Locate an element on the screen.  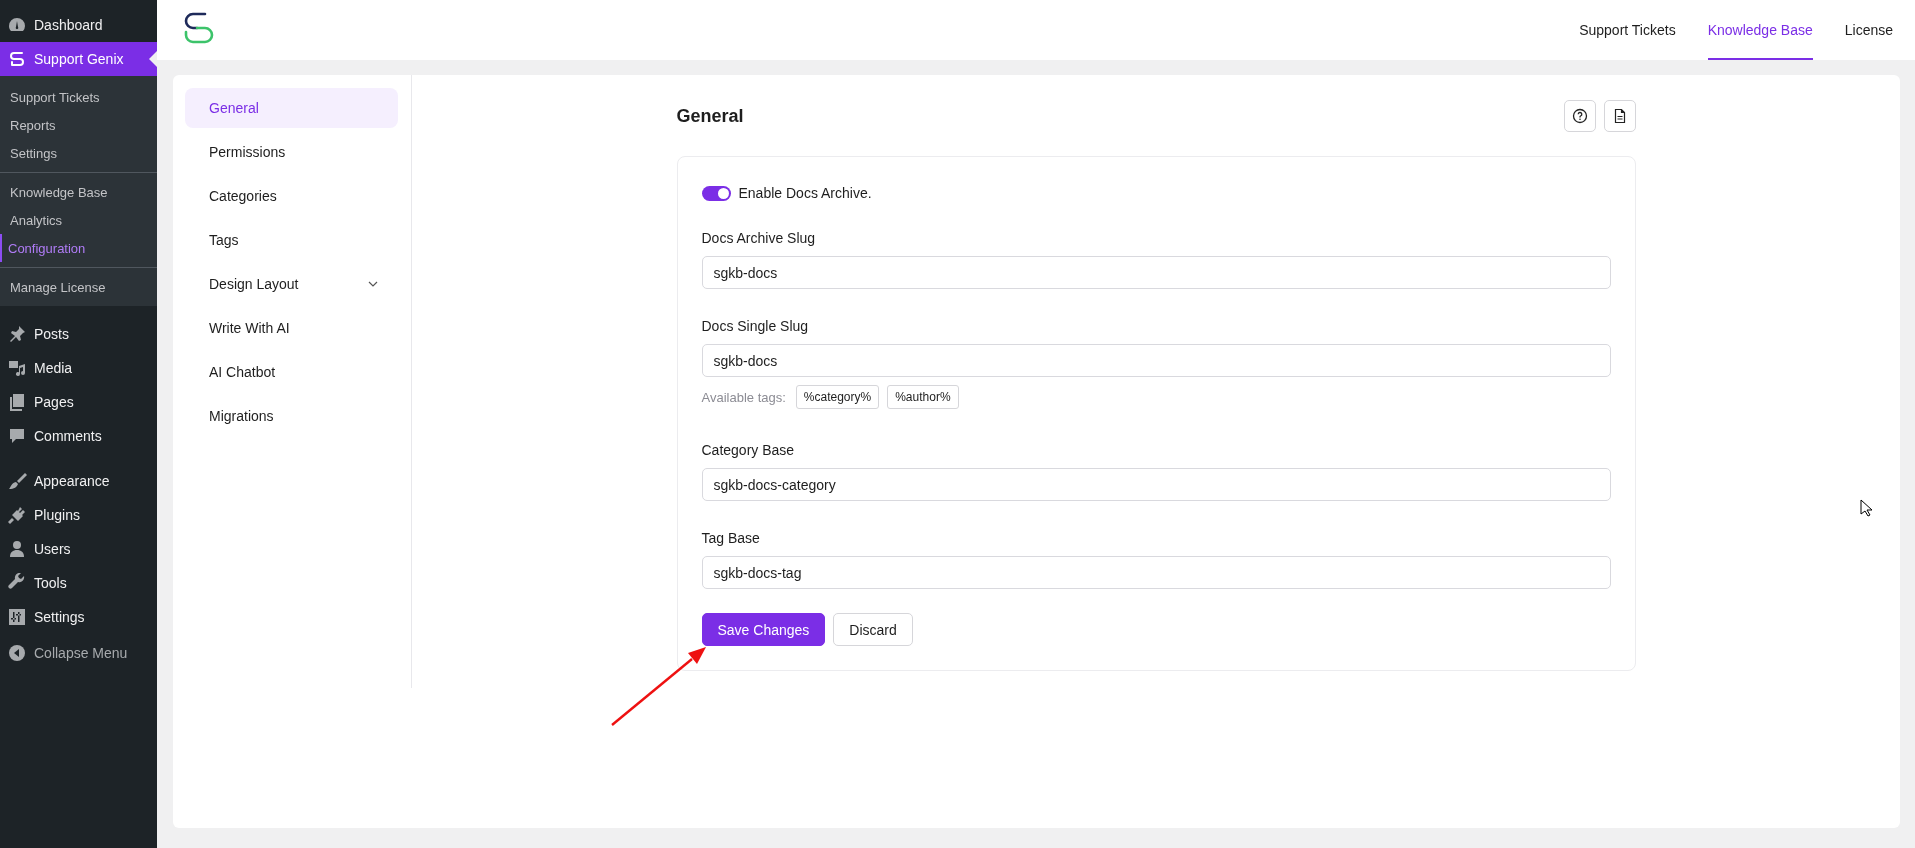
admin-menu-item: Users is located at coordinates (78, 549).